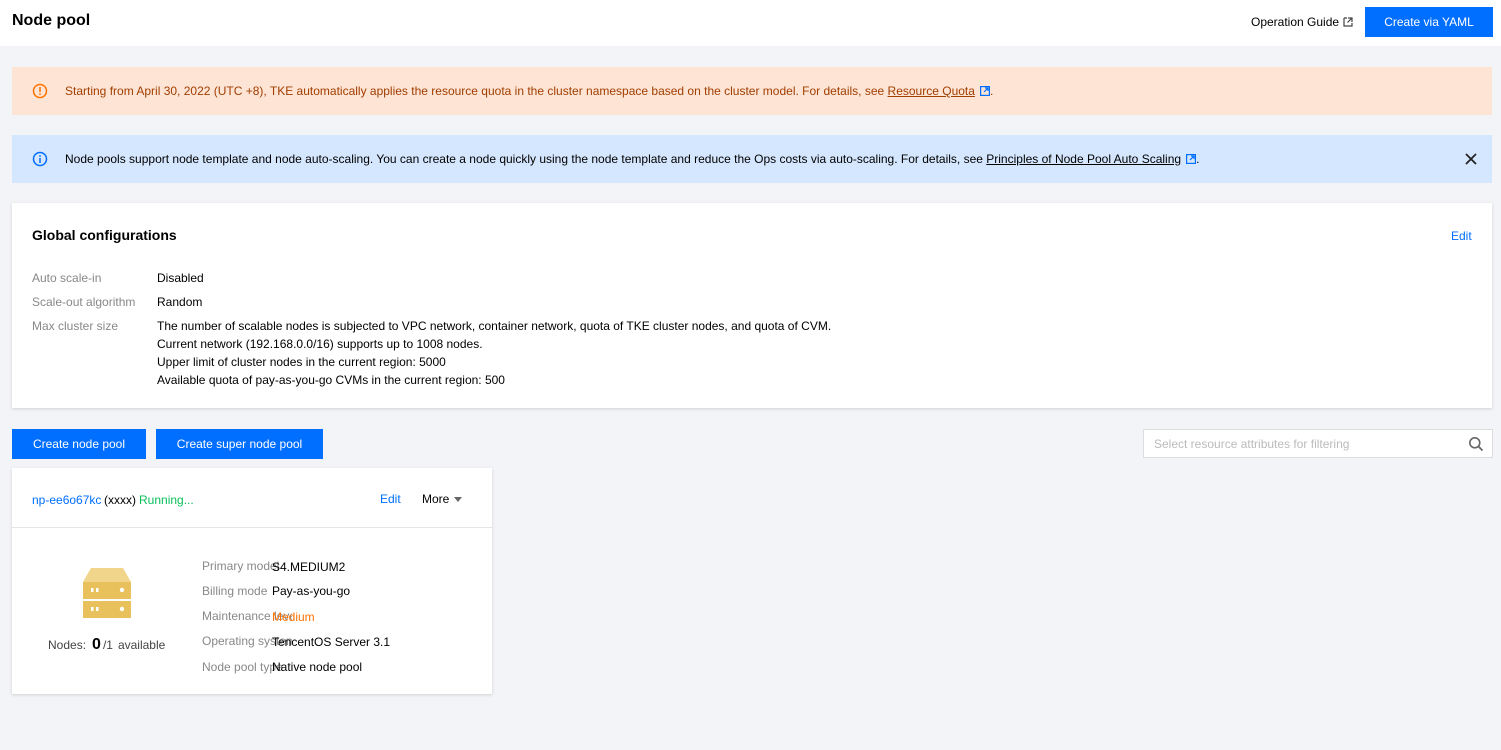 This screenshot has width=1501, height=750. I want to click on scale-out-algorithm-value: Random, so click(180, 302).